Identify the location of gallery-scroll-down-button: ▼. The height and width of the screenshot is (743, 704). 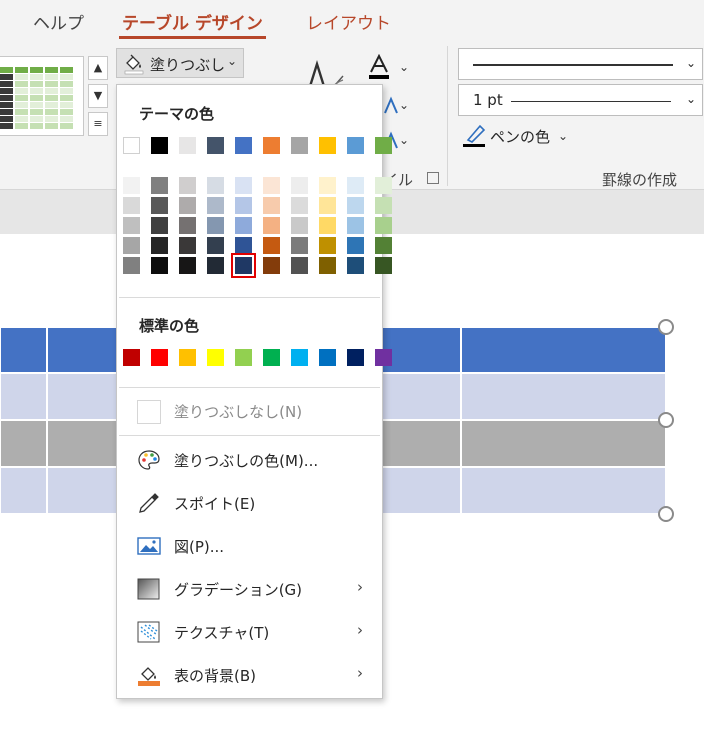
(98, 96).